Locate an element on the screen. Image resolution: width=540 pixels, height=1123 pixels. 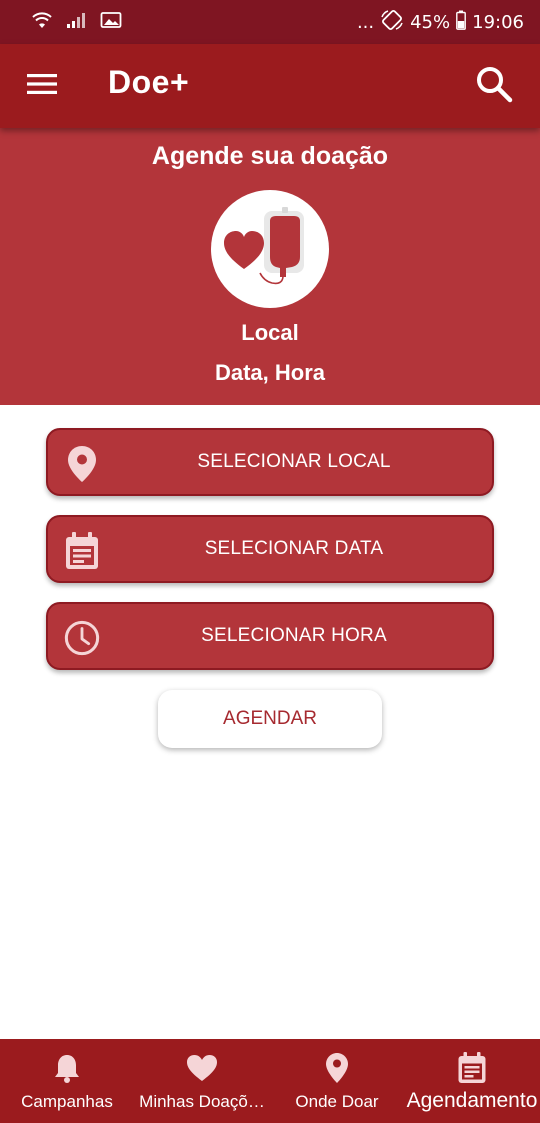
search-icon is located at coordinates (494, 86).